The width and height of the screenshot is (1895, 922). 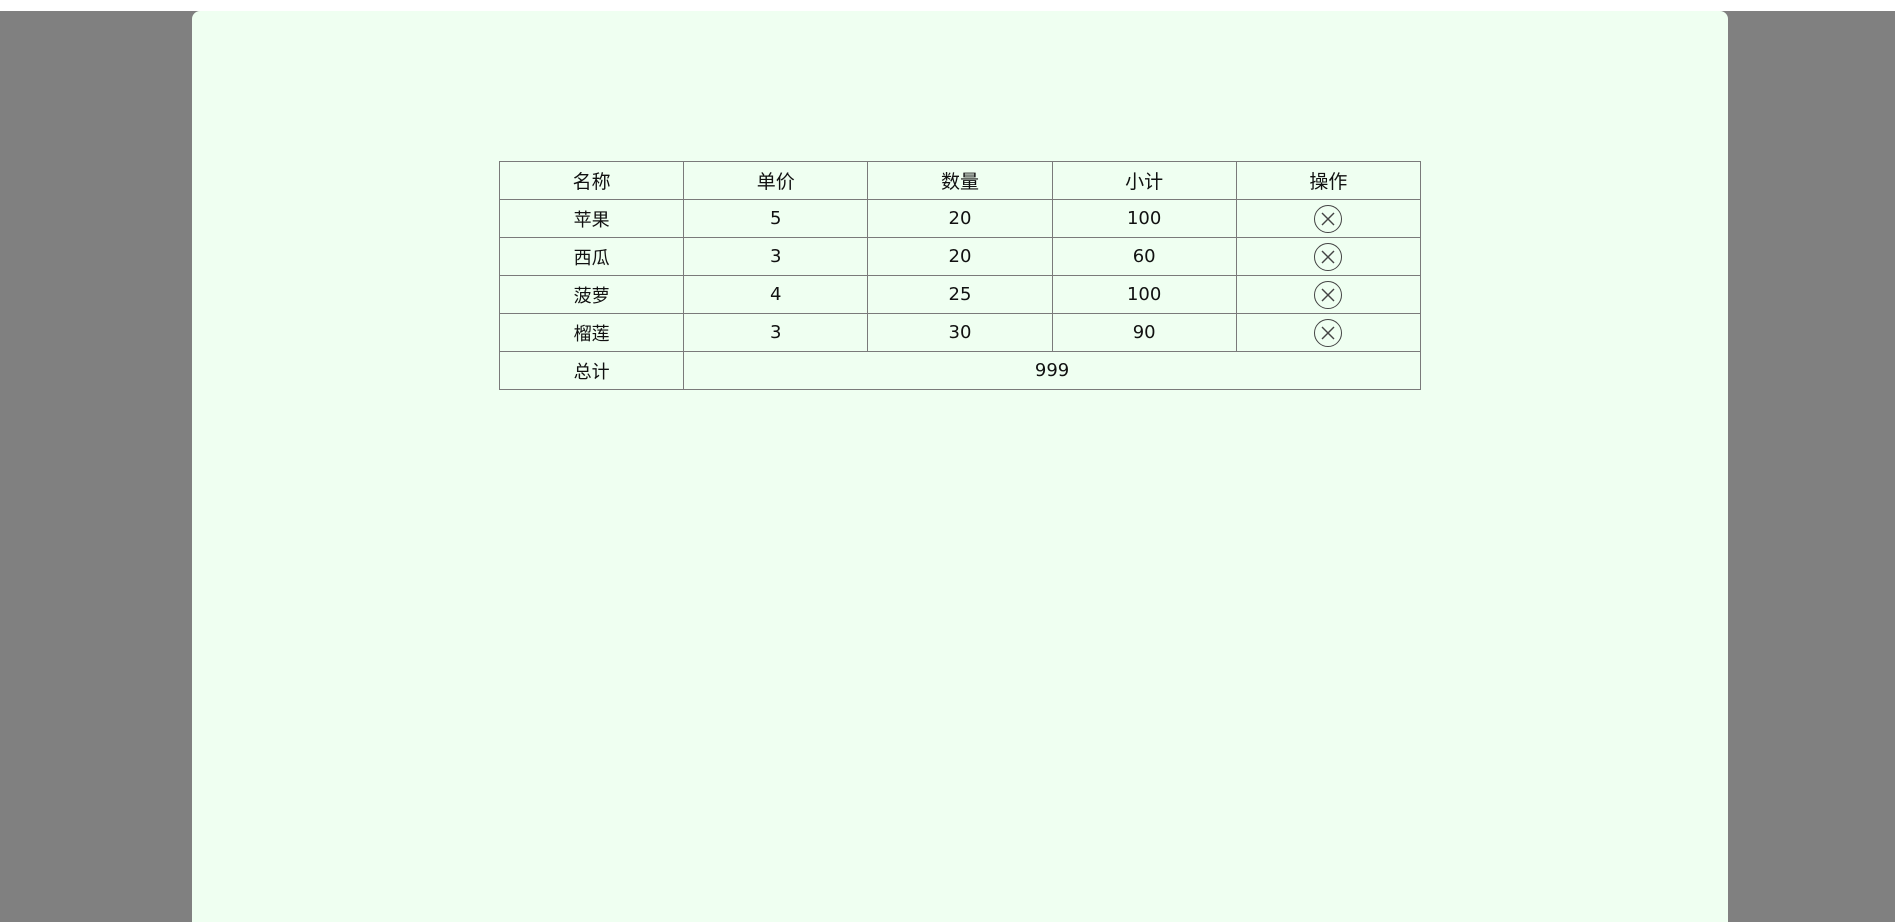 I want to click on table-row: 苹果 5 20 100, so click(x=960, y=218).